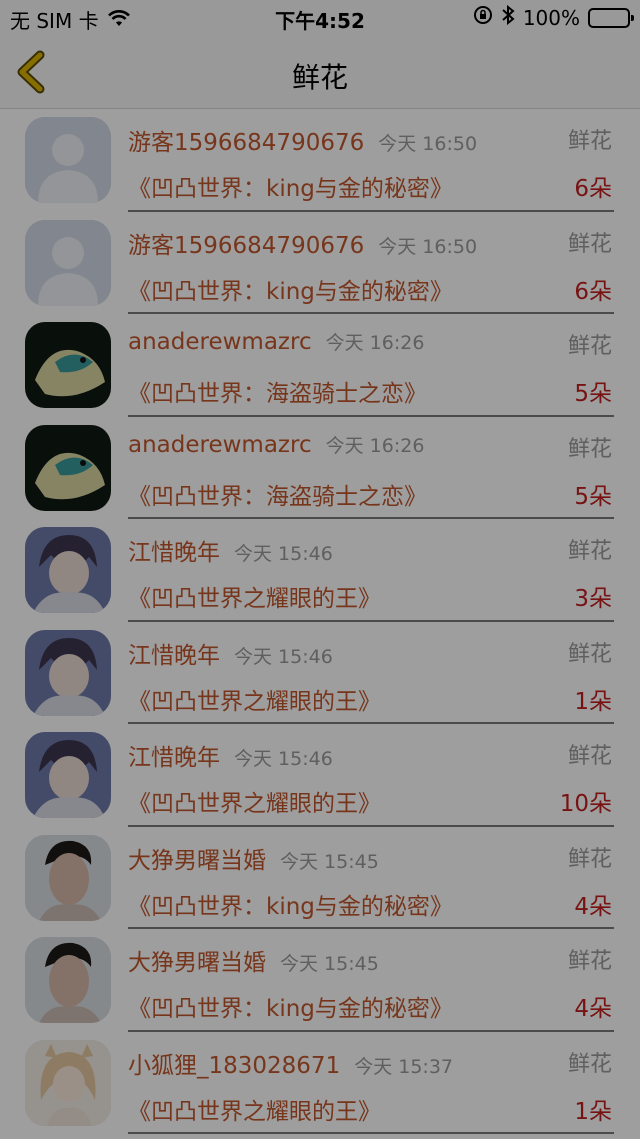 This screenshot has width=640, height=1139. What do you see at coordinates (320, 673) in the screenshot?
I see `list-item: 江惜晚年 今天 15:46 鲜花 《凹凸世界之耀眼的王》 1朵` at bounding box center [320, 673].